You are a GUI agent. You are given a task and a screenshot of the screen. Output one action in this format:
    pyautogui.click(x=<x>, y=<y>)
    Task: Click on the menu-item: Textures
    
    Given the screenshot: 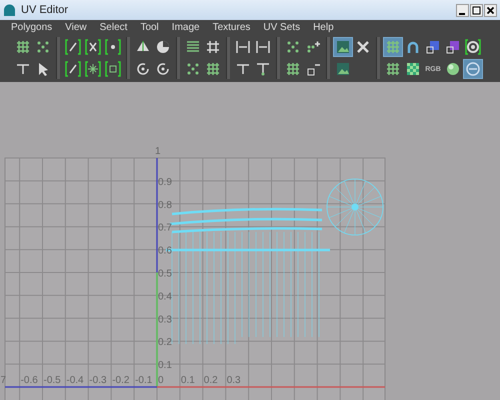 What is the action you would take?
    pyautogui.click(x=231, y=27)
    